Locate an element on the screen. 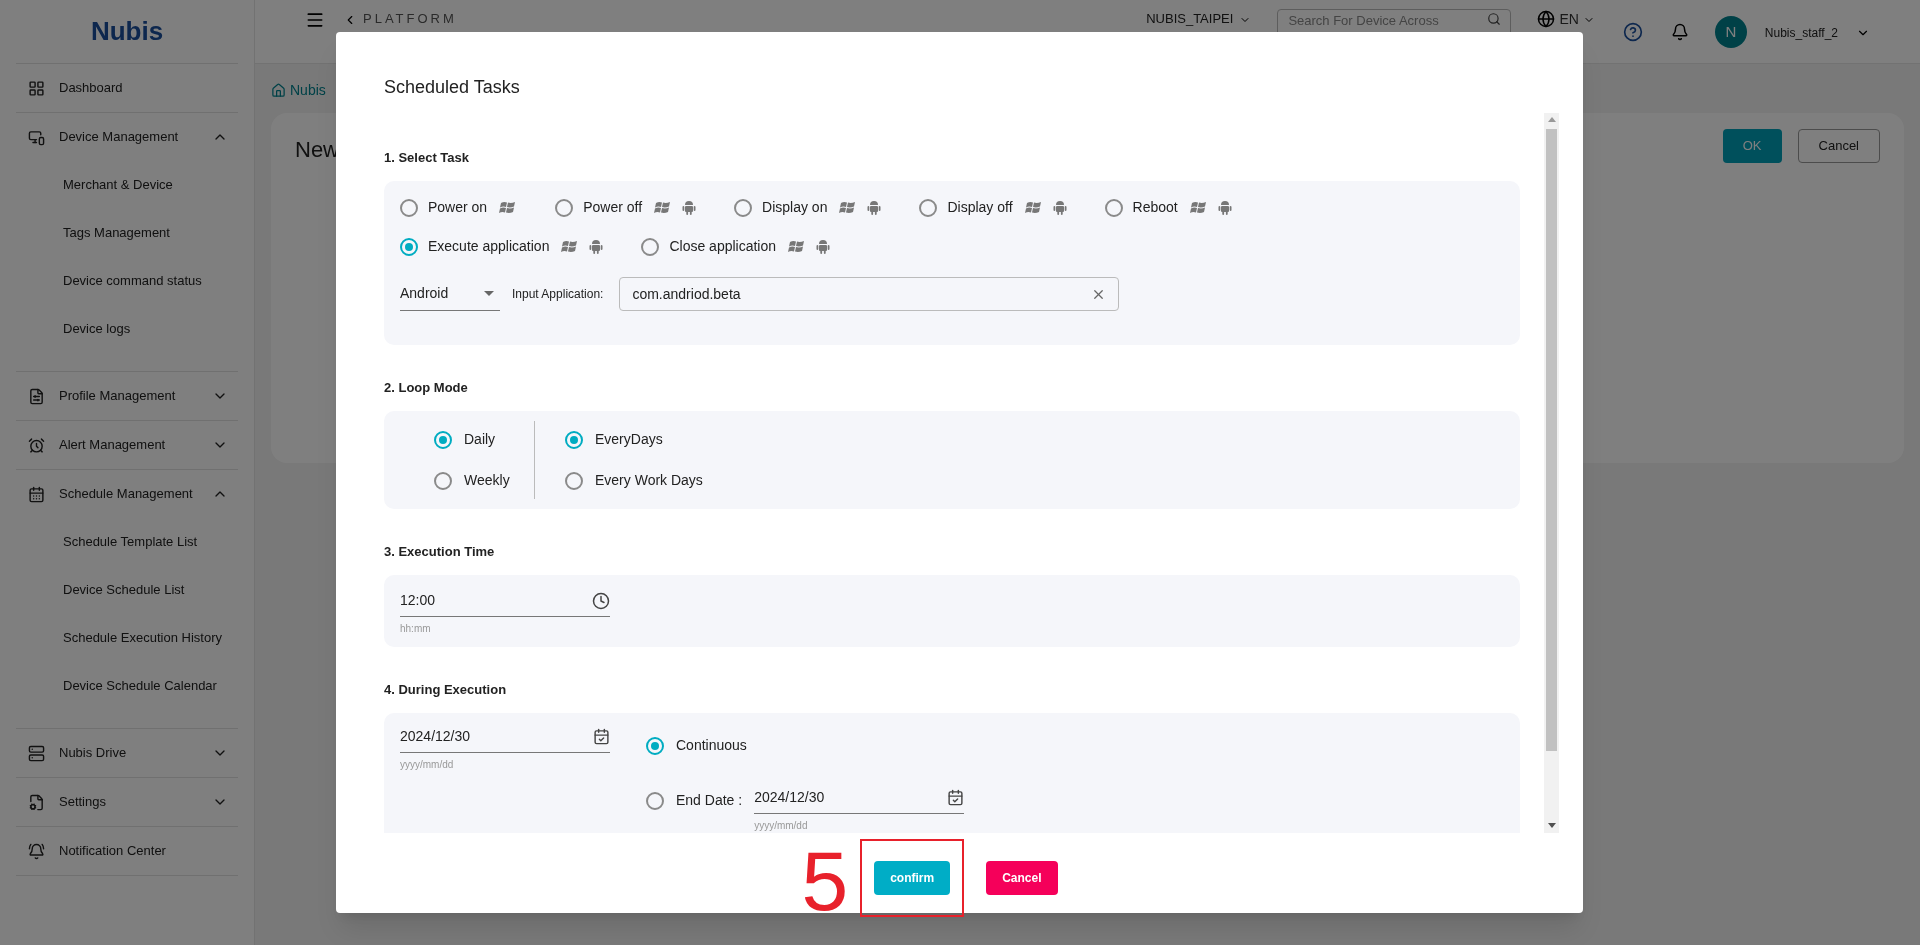 The image size is (1920, 945). radio-label: Continuous is located at coordinates (711, 745).